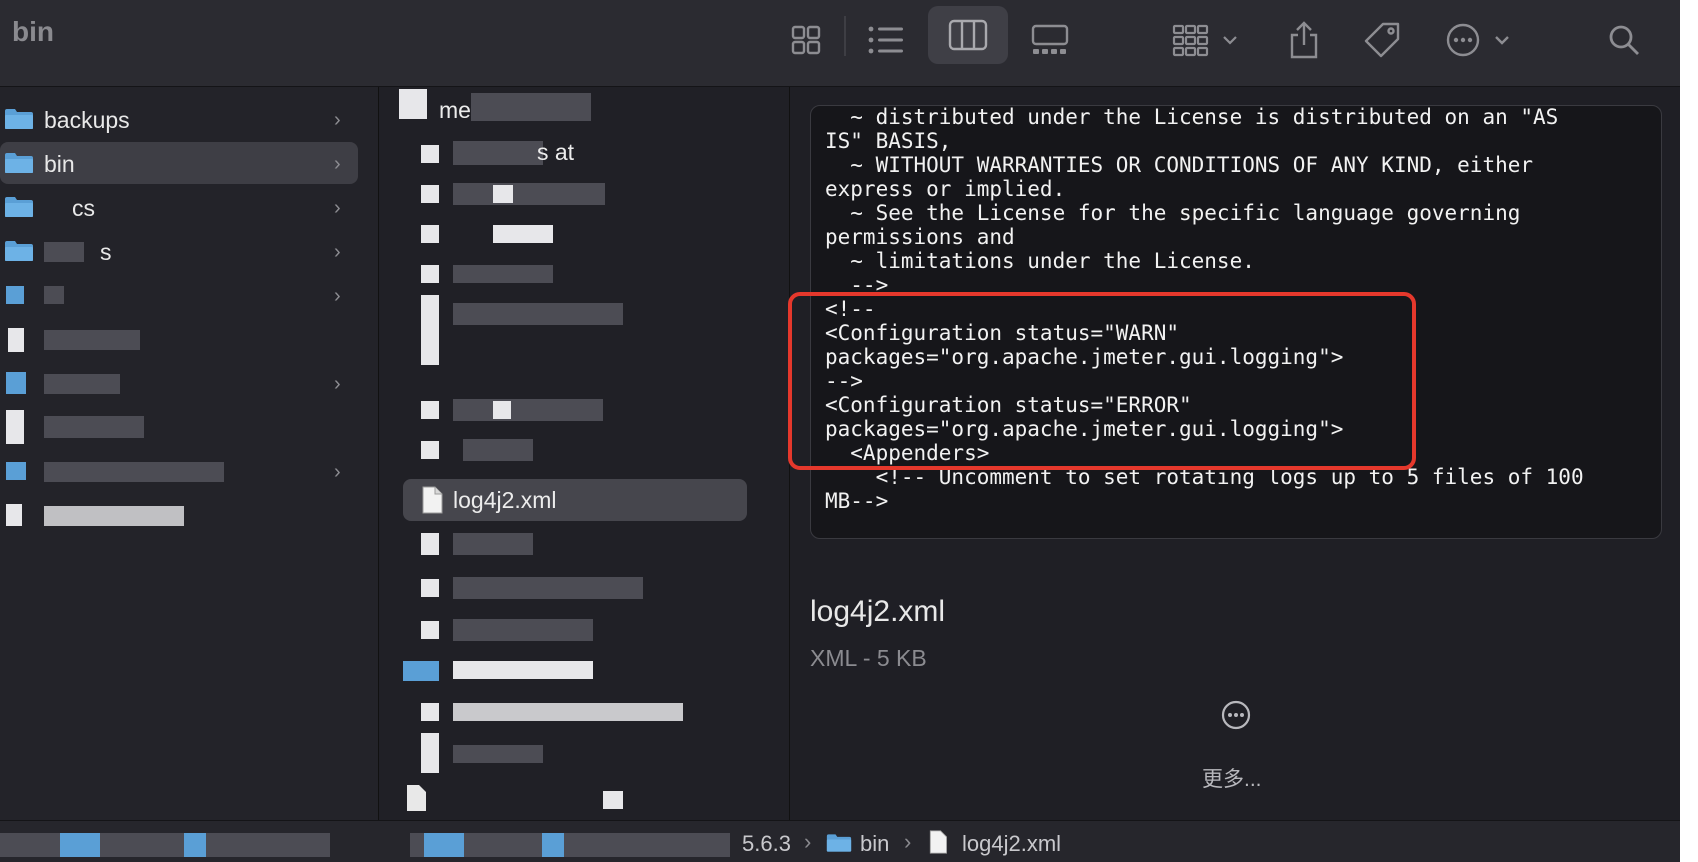  Describe the element at coordinates (868, 658) in the screenshot. I see `preview-file-meta: XML - 5 KB` at that location.